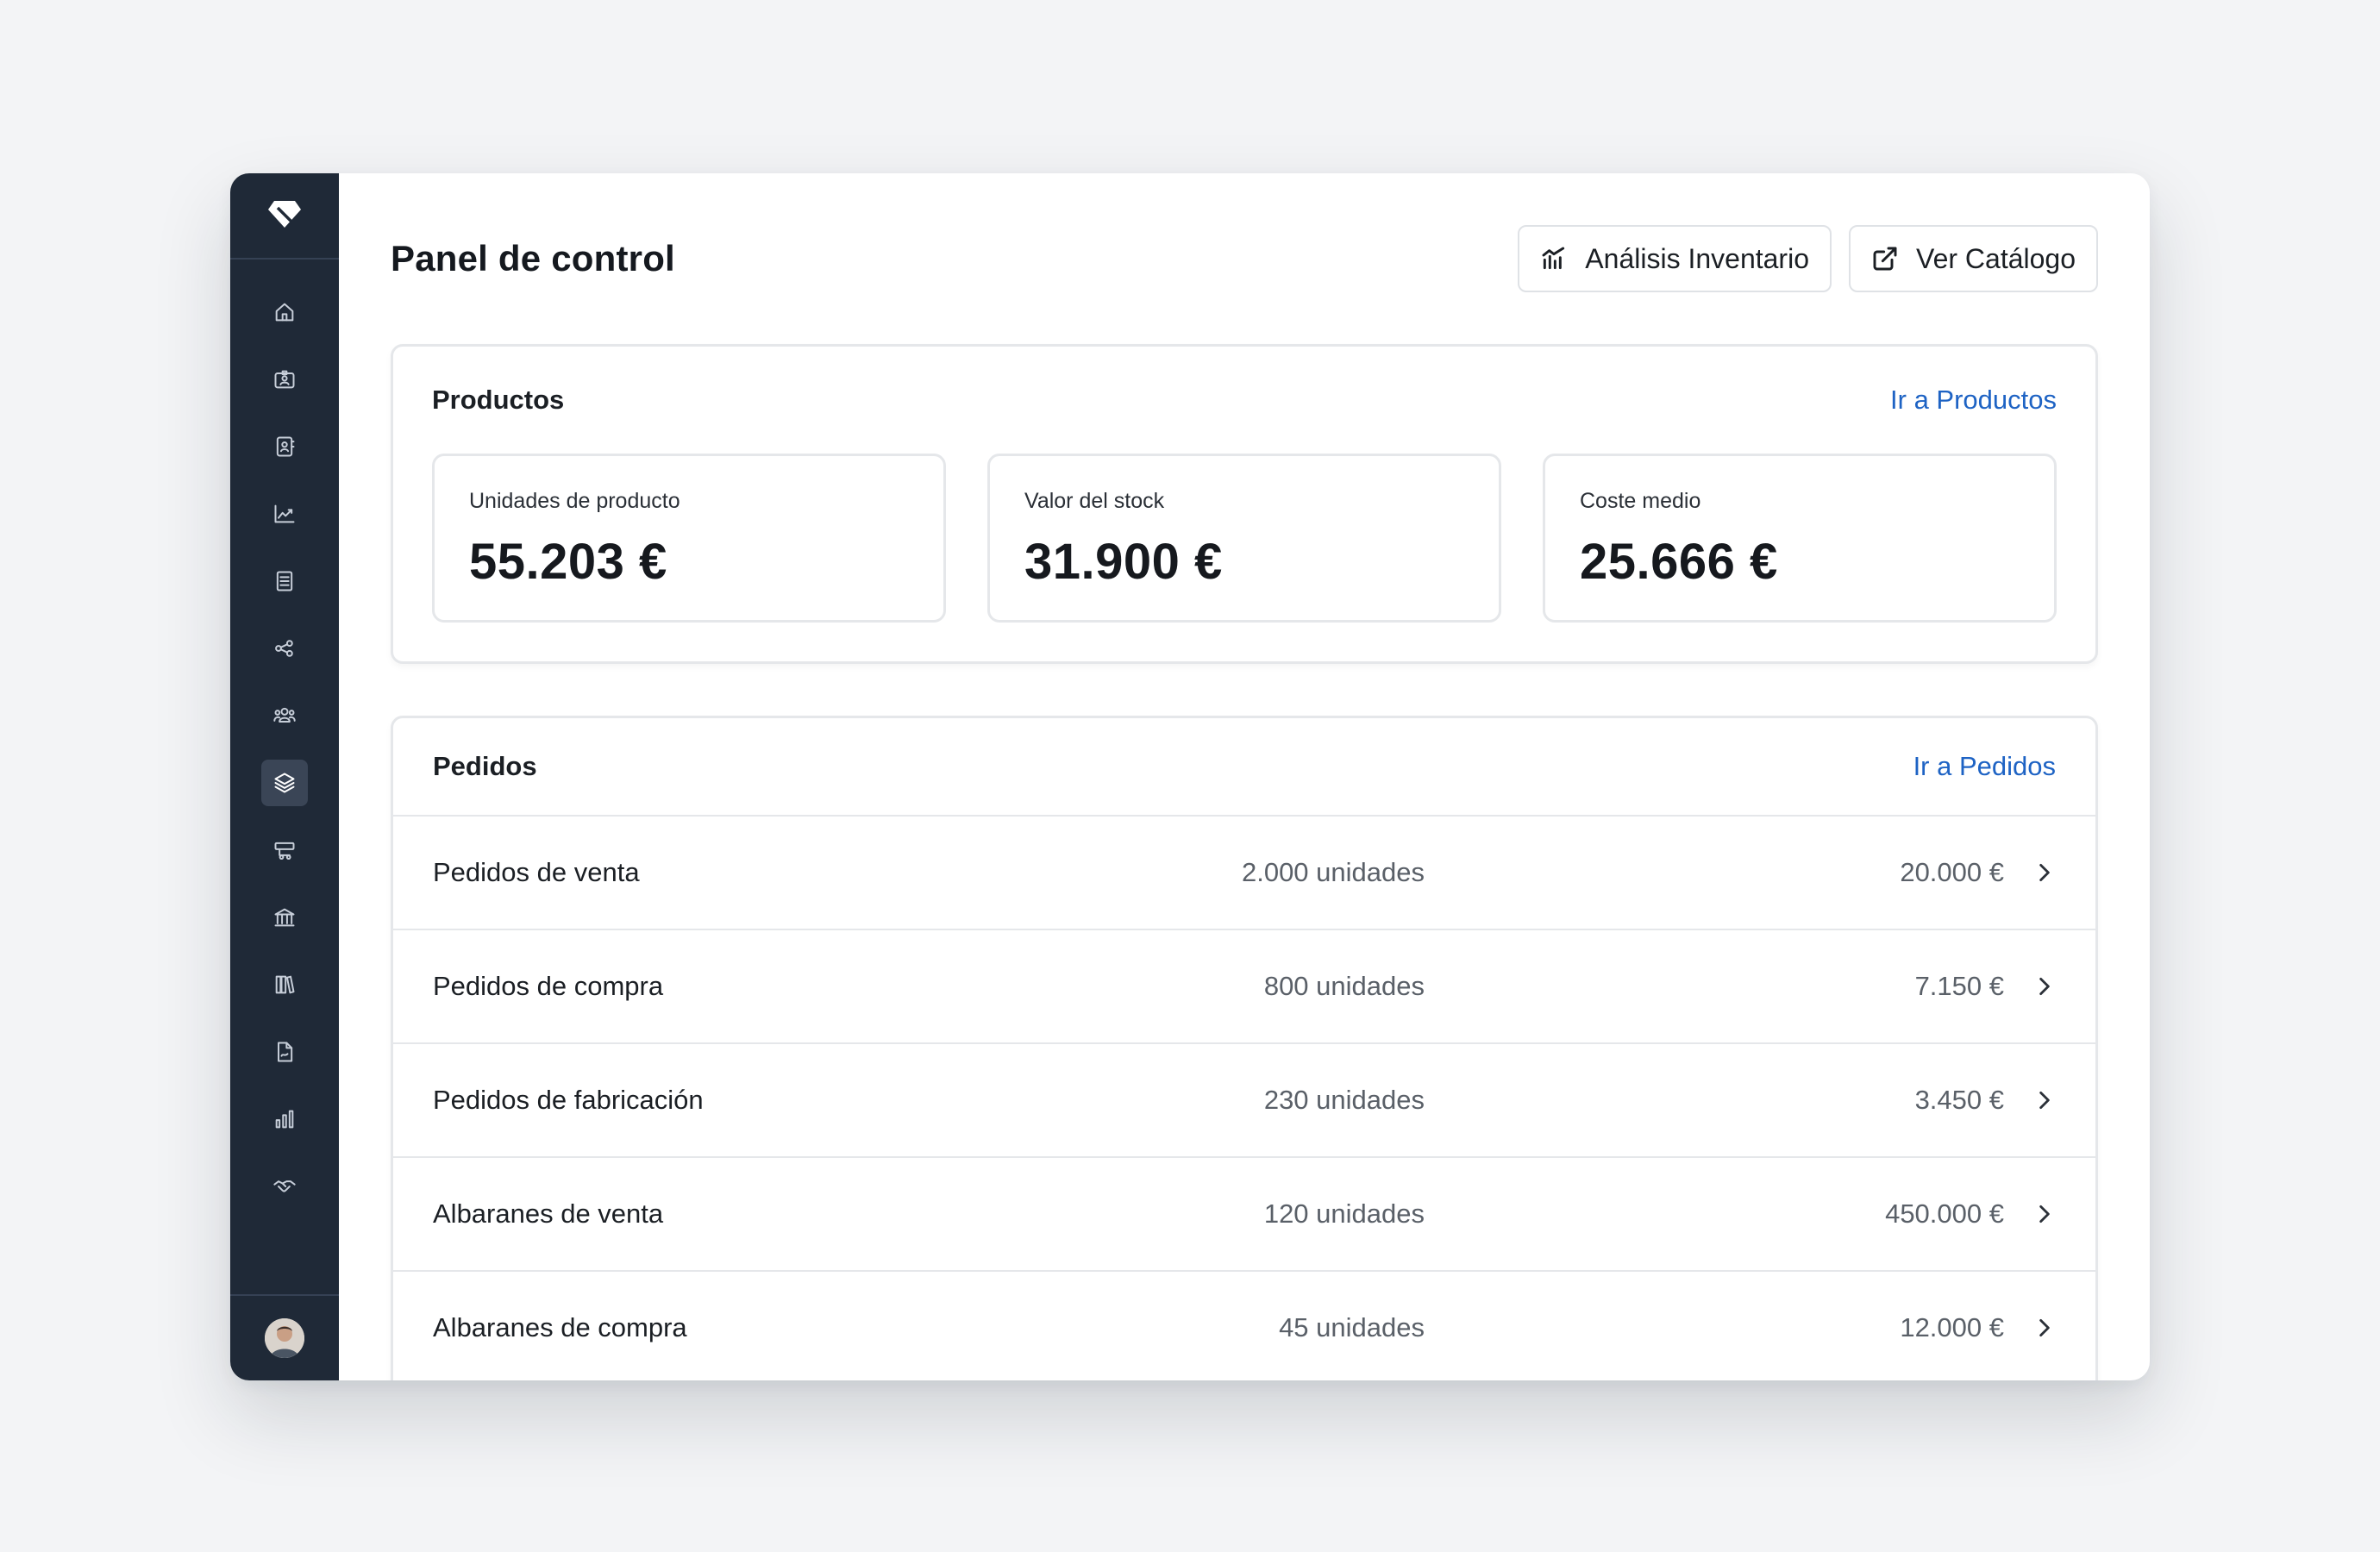 This screenshot has height=1552, width=2380. I want to click on sidebar, so click(284, 777).